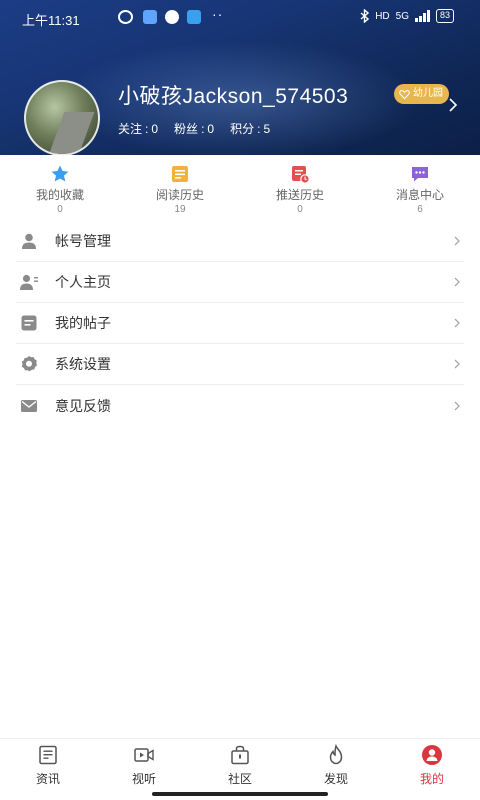  I want to click on alarm-icon, so click(125, 17).